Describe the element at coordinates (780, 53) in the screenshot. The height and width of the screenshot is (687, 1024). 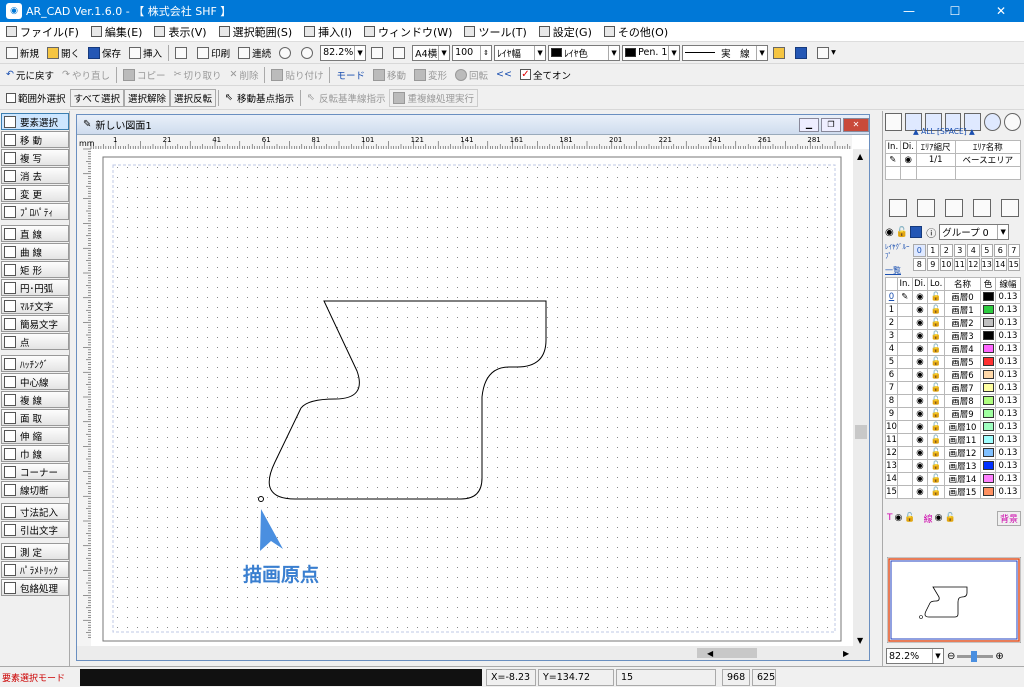
I see `calculator-button` at that location.